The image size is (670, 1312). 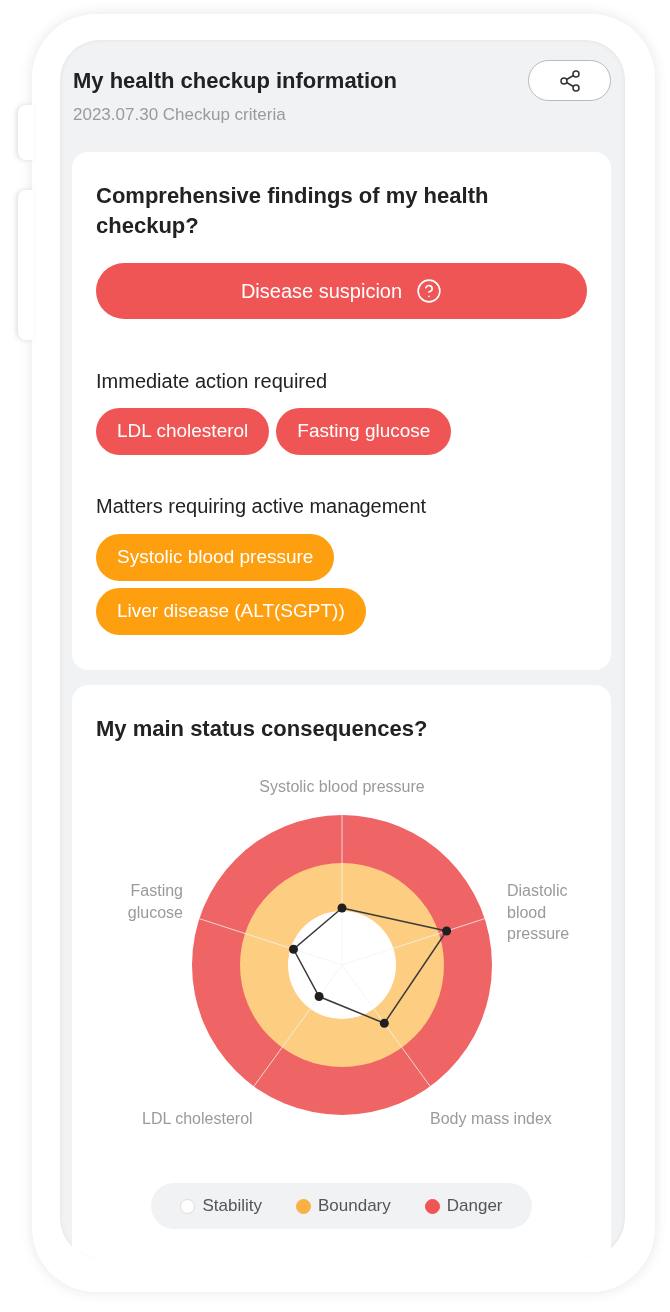 I want to click on verdict-button: Disease suspicion, so click(x=341, y=291).